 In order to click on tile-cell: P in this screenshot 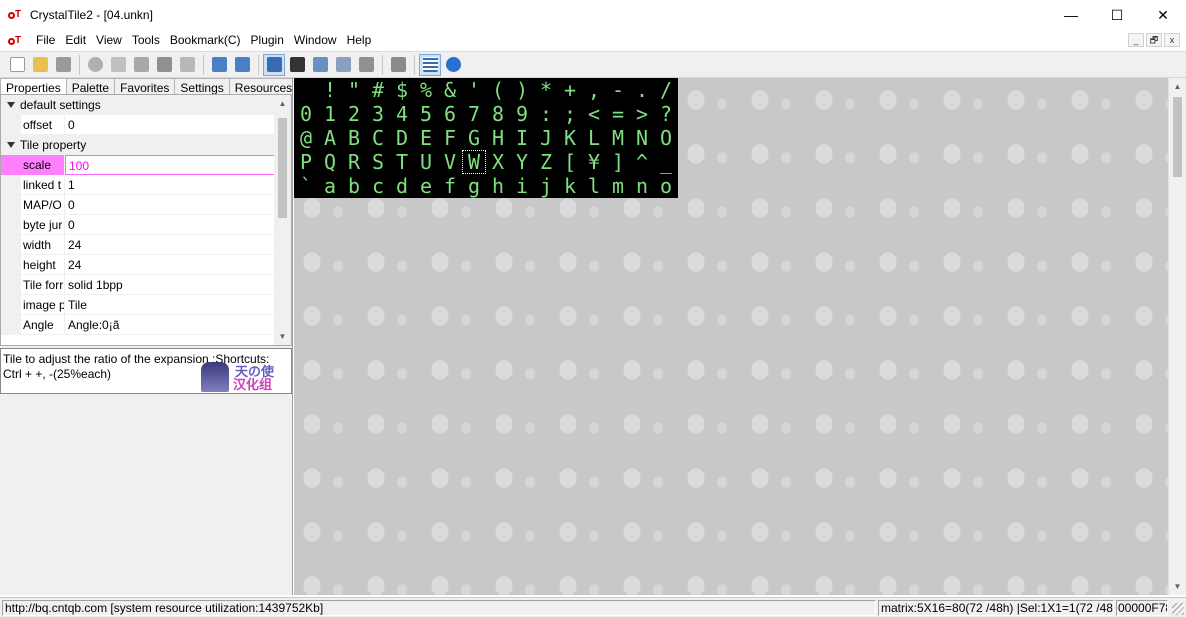, I will do `click(306, 162)`.